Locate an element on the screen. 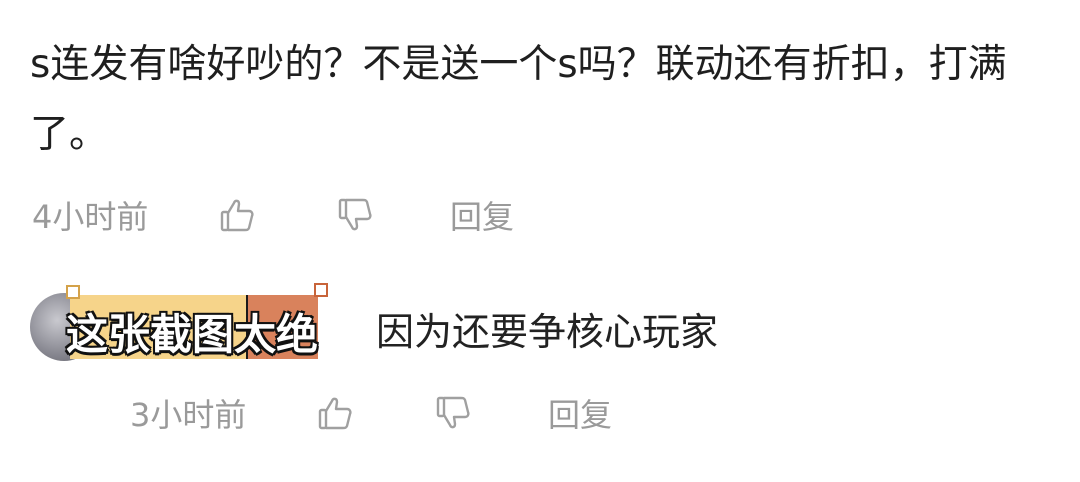 Image resolution: width=1080 pixels, height=482 pixels. sticker-text: 这张截图太绝 is located at coordinates (192, 334).